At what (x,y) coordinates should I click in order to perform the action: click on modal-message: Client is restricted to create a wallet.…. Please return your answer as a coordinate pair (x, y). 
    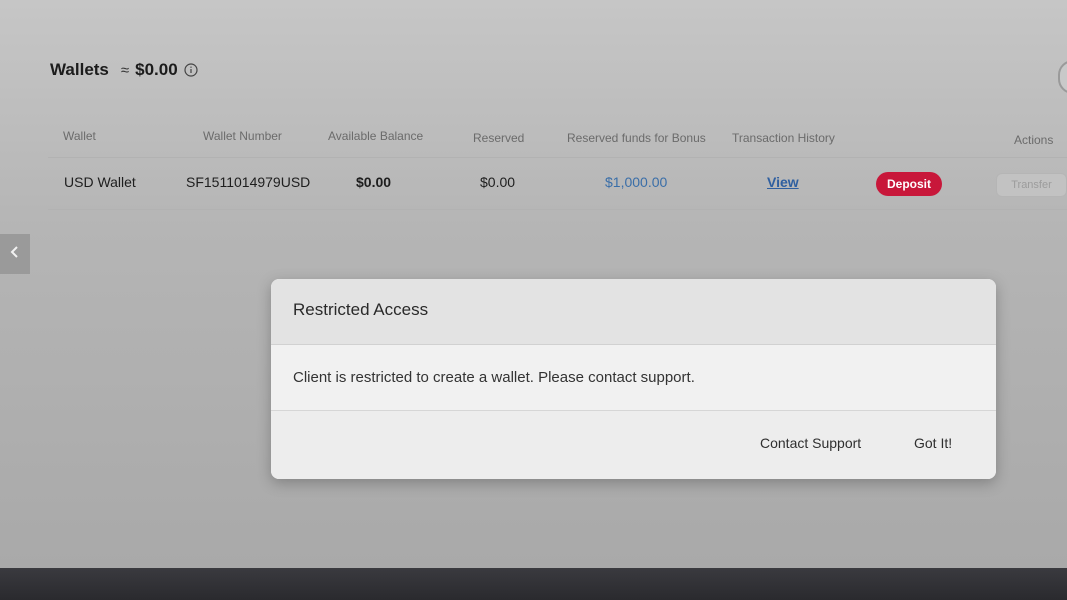
    Looking at the image, I should click on (494, 377).